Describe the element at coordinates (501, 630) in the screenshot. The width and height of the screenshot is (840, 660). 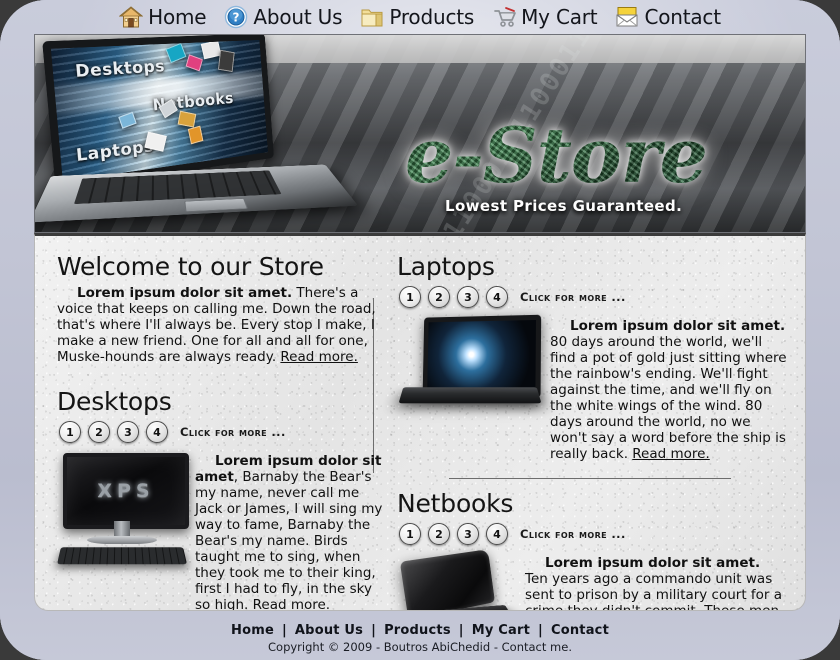
I see `footer-link-my-cart: My Cart` at that location.